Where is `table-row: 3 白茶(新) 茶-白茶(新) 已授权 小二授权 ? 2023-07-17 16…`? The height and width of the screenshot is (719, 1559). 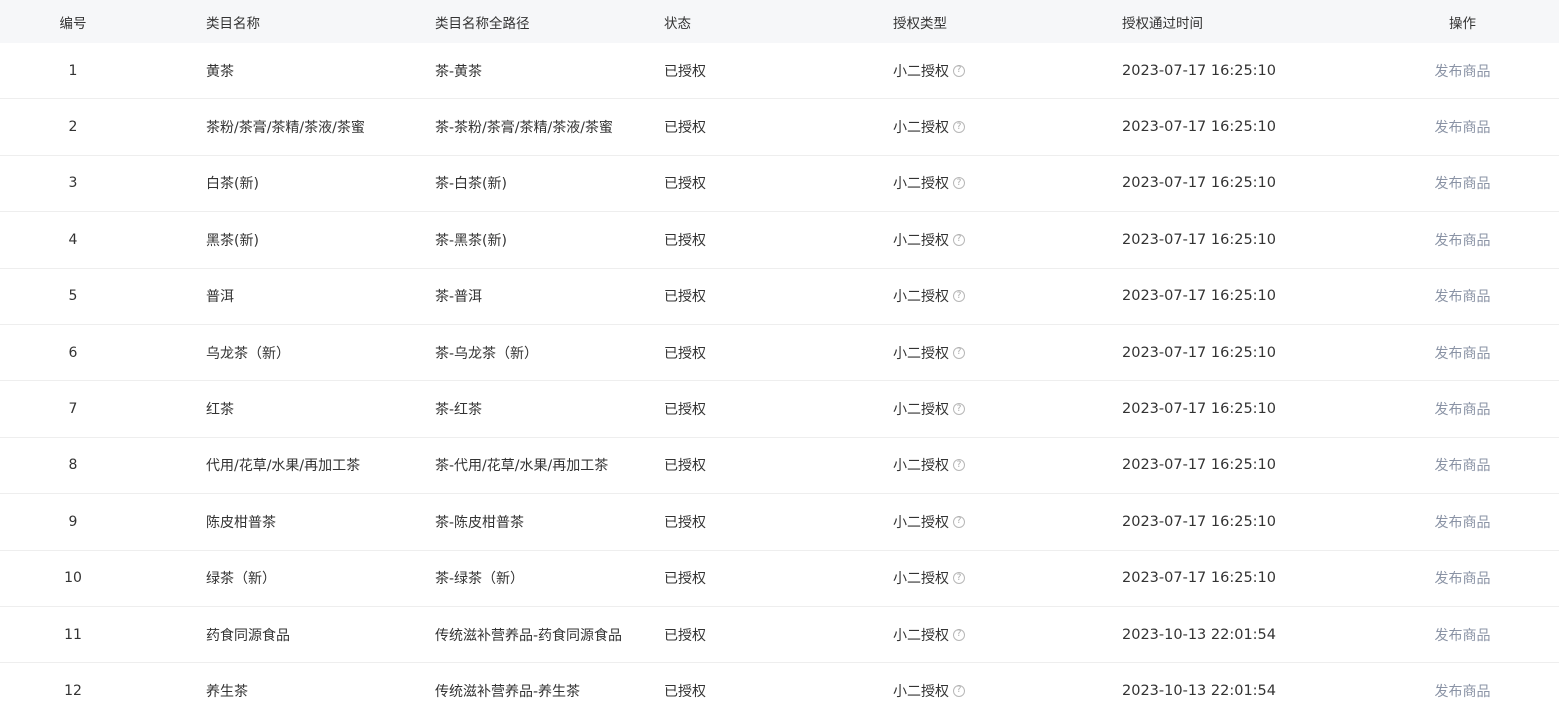 table-row: 3 白茶(新) 茶-白茶(新) 已授权 小二授权 ? 2023-07-17 16… is located at coordinates (779, 184).